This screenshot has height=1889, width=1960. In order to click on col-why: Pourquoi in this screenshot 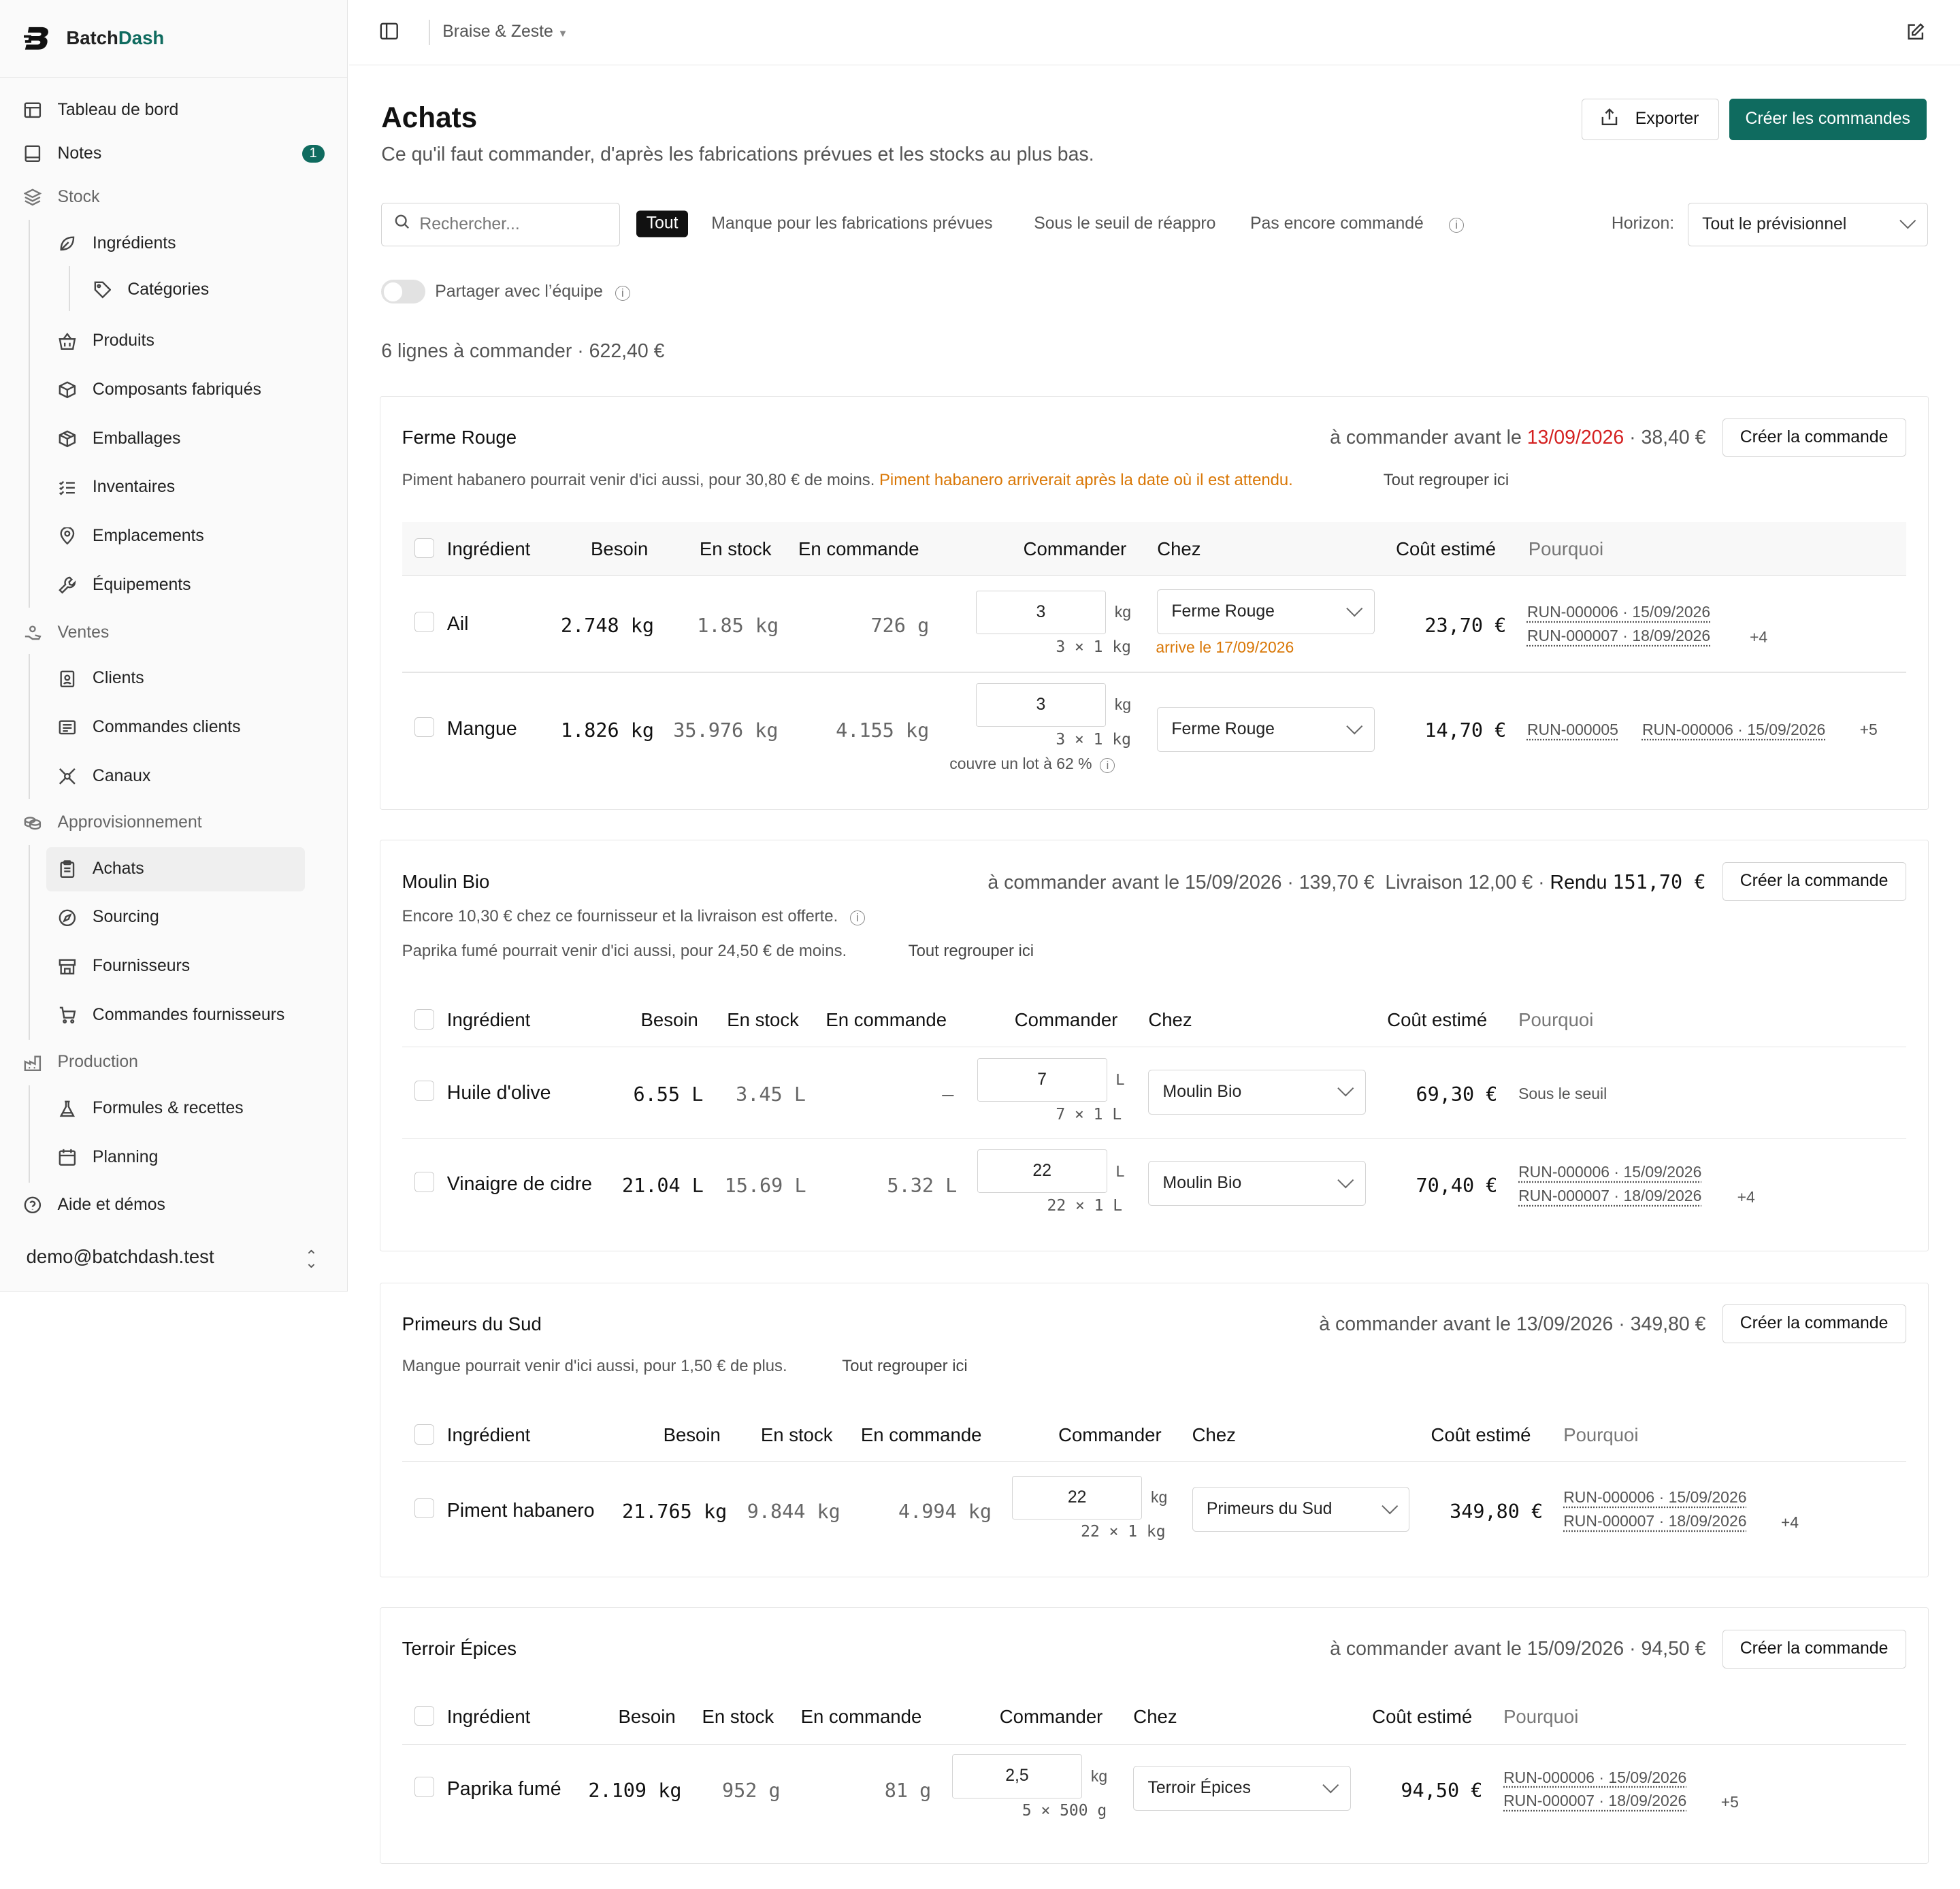, I will do `click(1556, 1020)`.